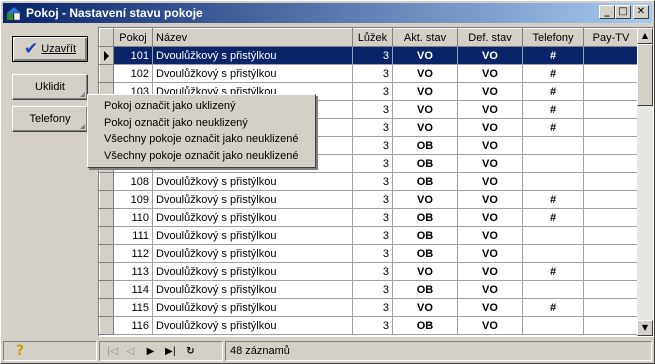 The height and width of the screenshot is (364, 655). Describe the element at coordinates (369, 271) in the screenshot. I see `table-row: 113 Dvoulůžkový s přistýlkou 3 VO VO #` at that location.